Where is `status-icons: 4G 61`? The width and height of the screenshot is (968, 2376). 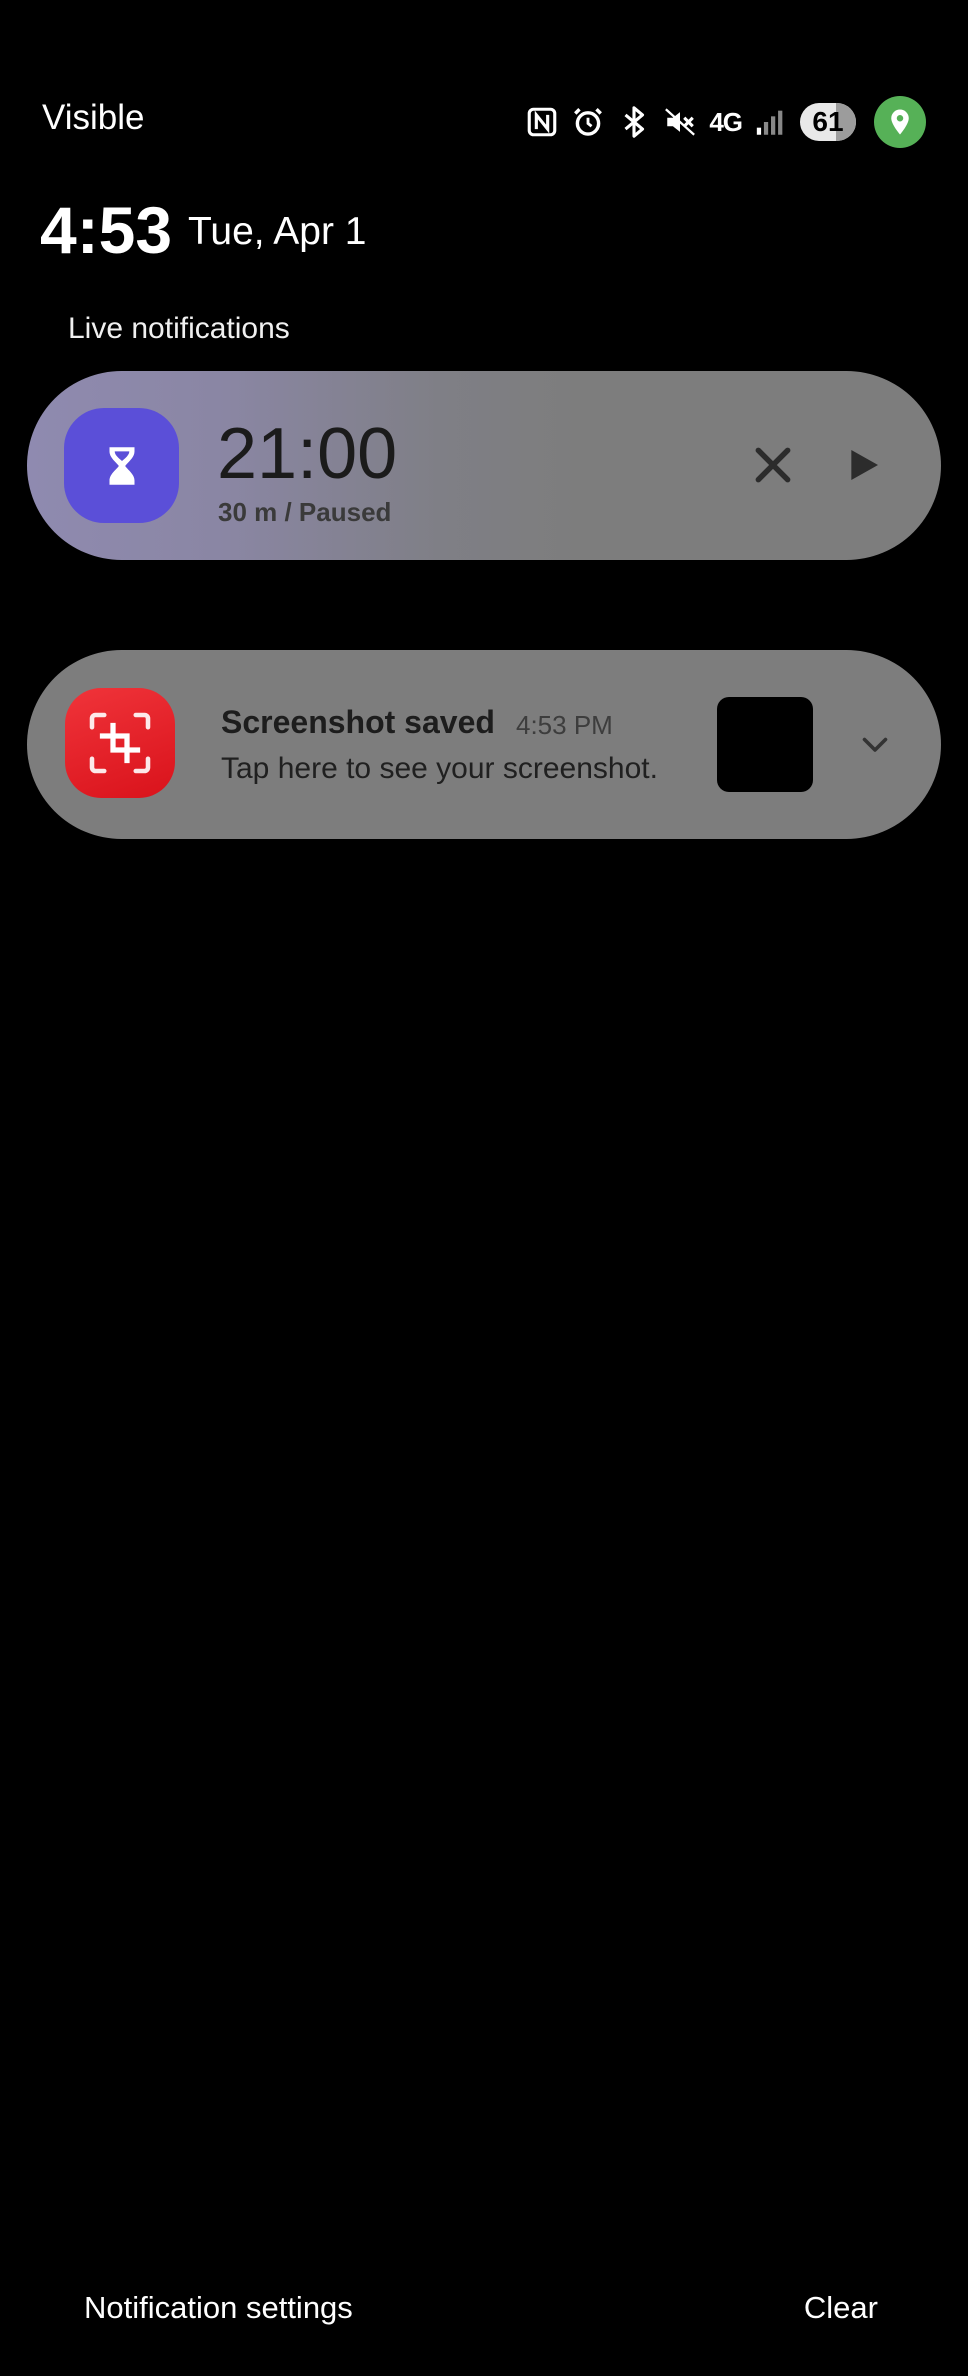
status-icons: 4G 61 is located at coordinates (725, 122).